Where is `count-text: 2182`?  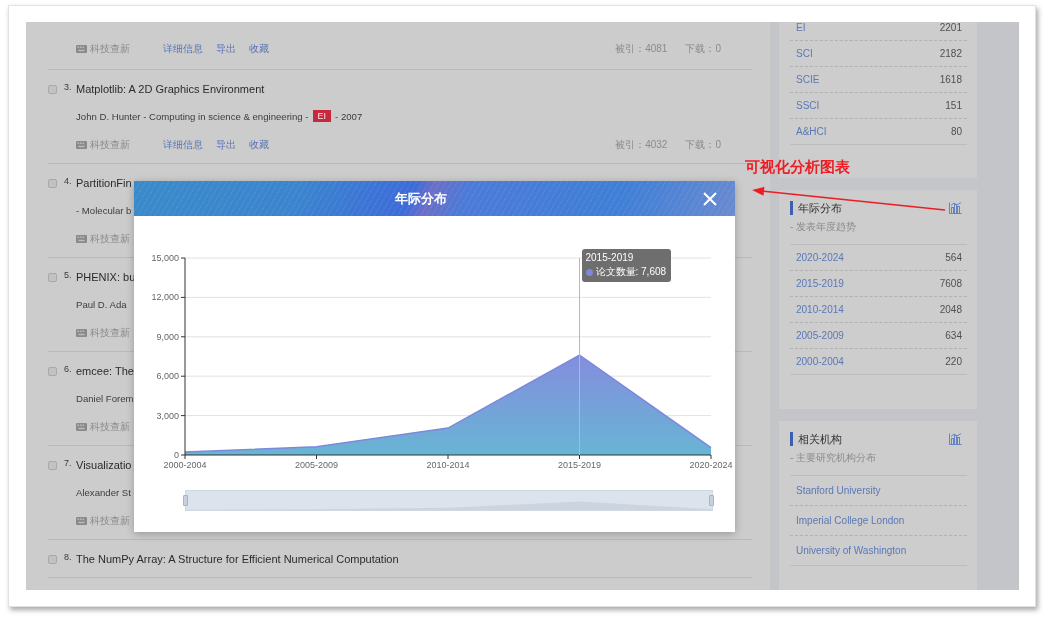
count-text: 2182 is located at coordinates (950, 53).